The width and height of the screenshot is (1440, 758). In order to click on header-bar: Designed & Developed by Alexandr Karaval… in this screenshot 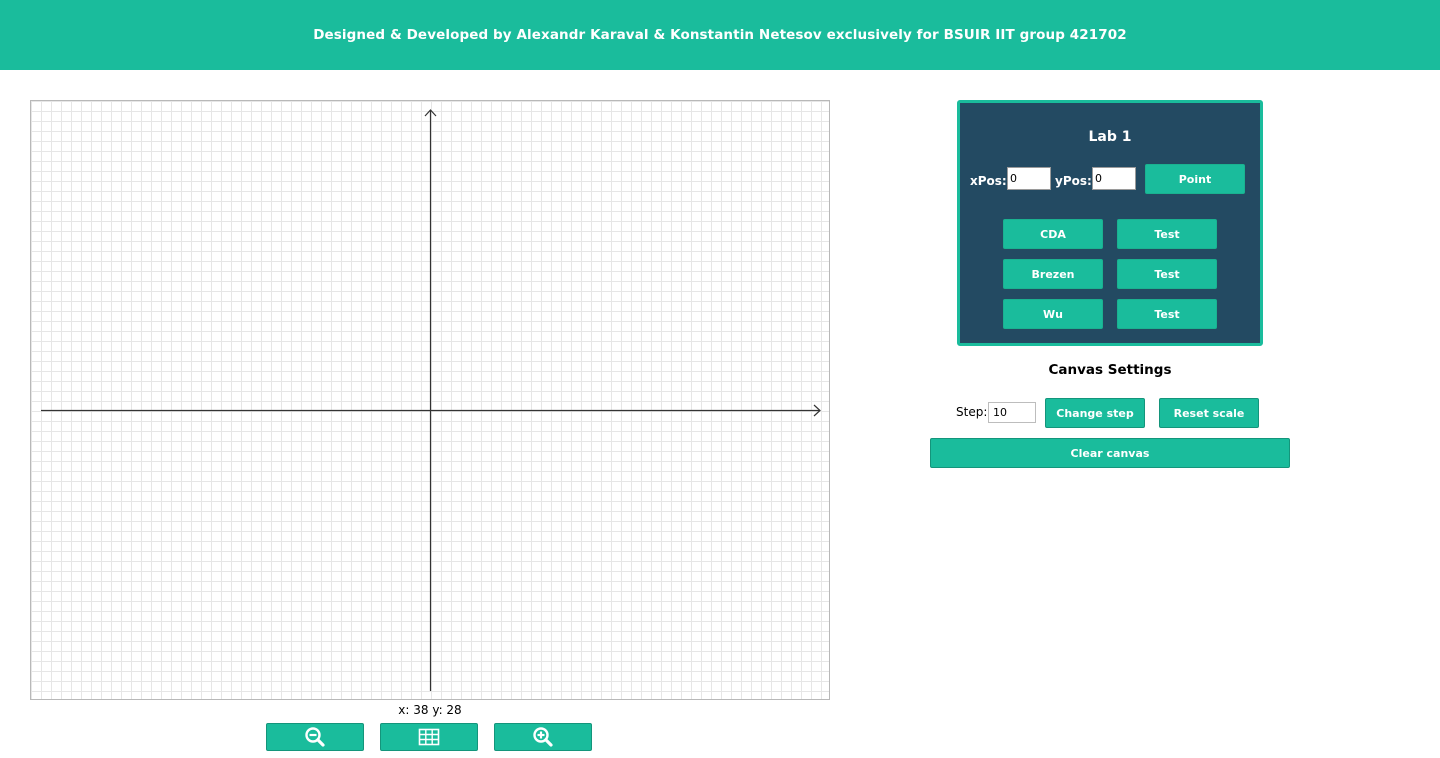, I will do `click(720, 35)`.